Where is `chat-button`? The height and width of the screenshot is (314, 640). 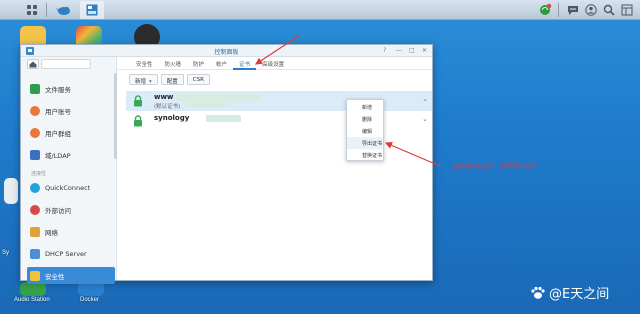 chat-button is located at coordinates (573, 10).